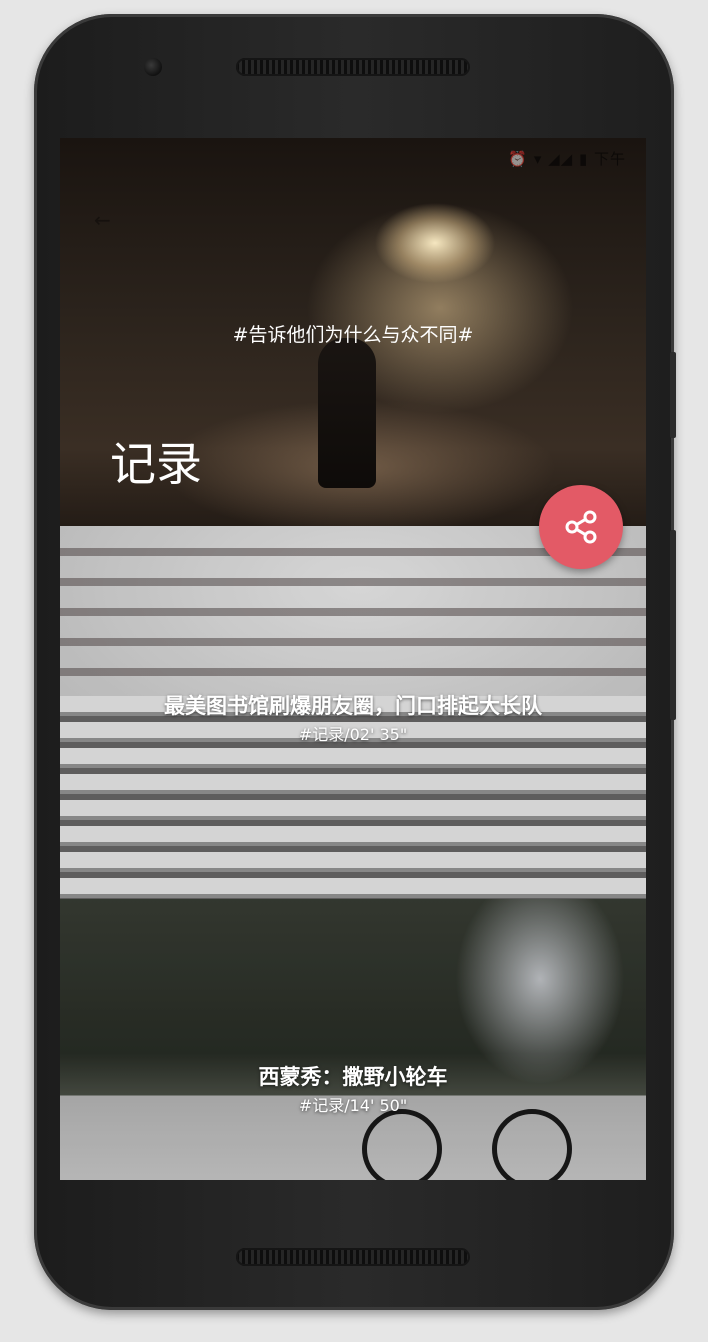 This screenshot has width=708, height=1342. I want to click on share-icon, so click(581, 527).